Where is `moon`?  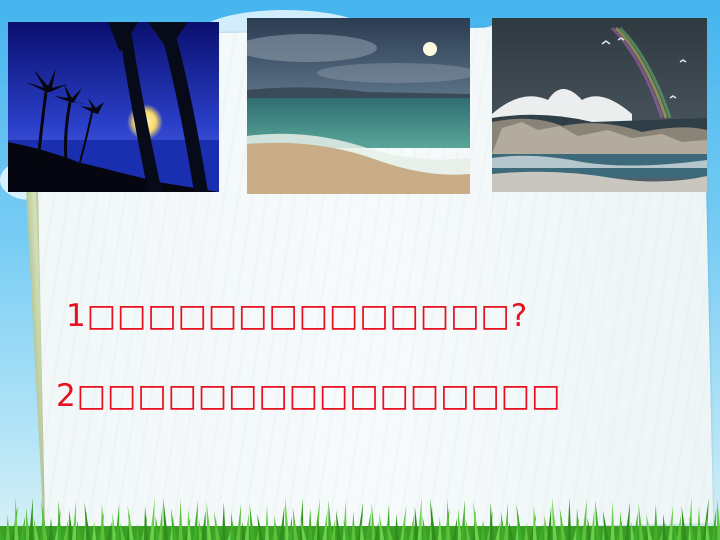
moon is located at coordinates (430, 49).